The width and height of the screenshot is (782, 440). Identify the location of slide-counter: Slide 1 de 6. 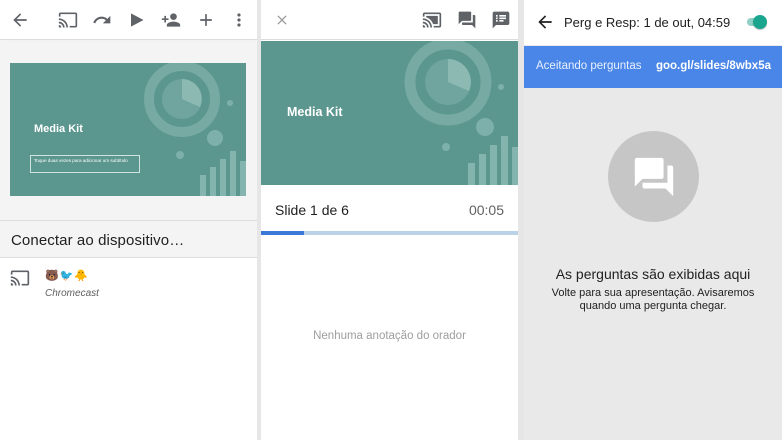
(312, 210).